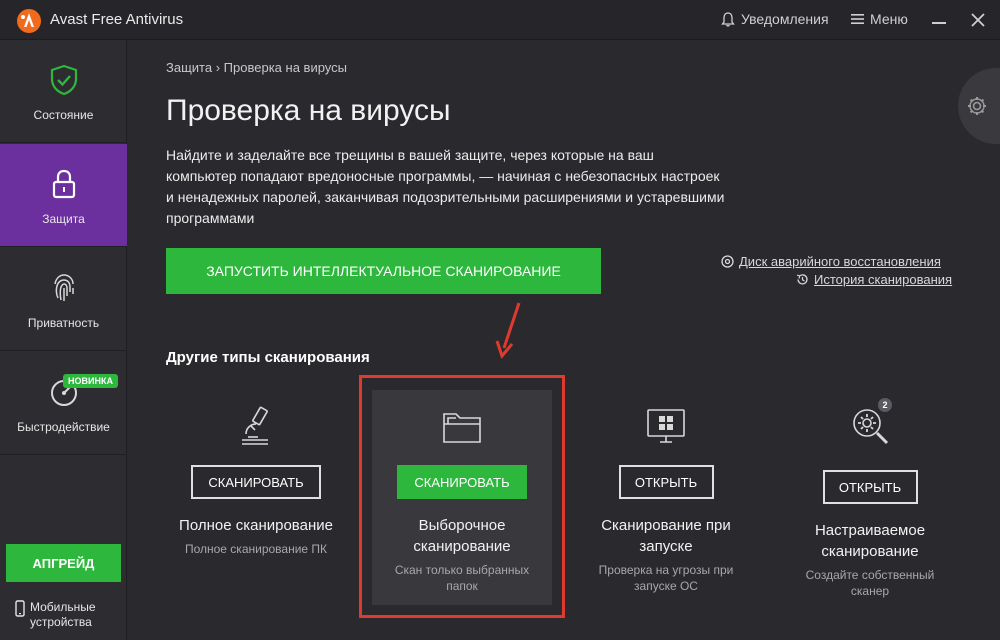  Describe the element at coordinates (462, 536) in the screenshot. I see `card-title: Выборочное сканирование` at that location.